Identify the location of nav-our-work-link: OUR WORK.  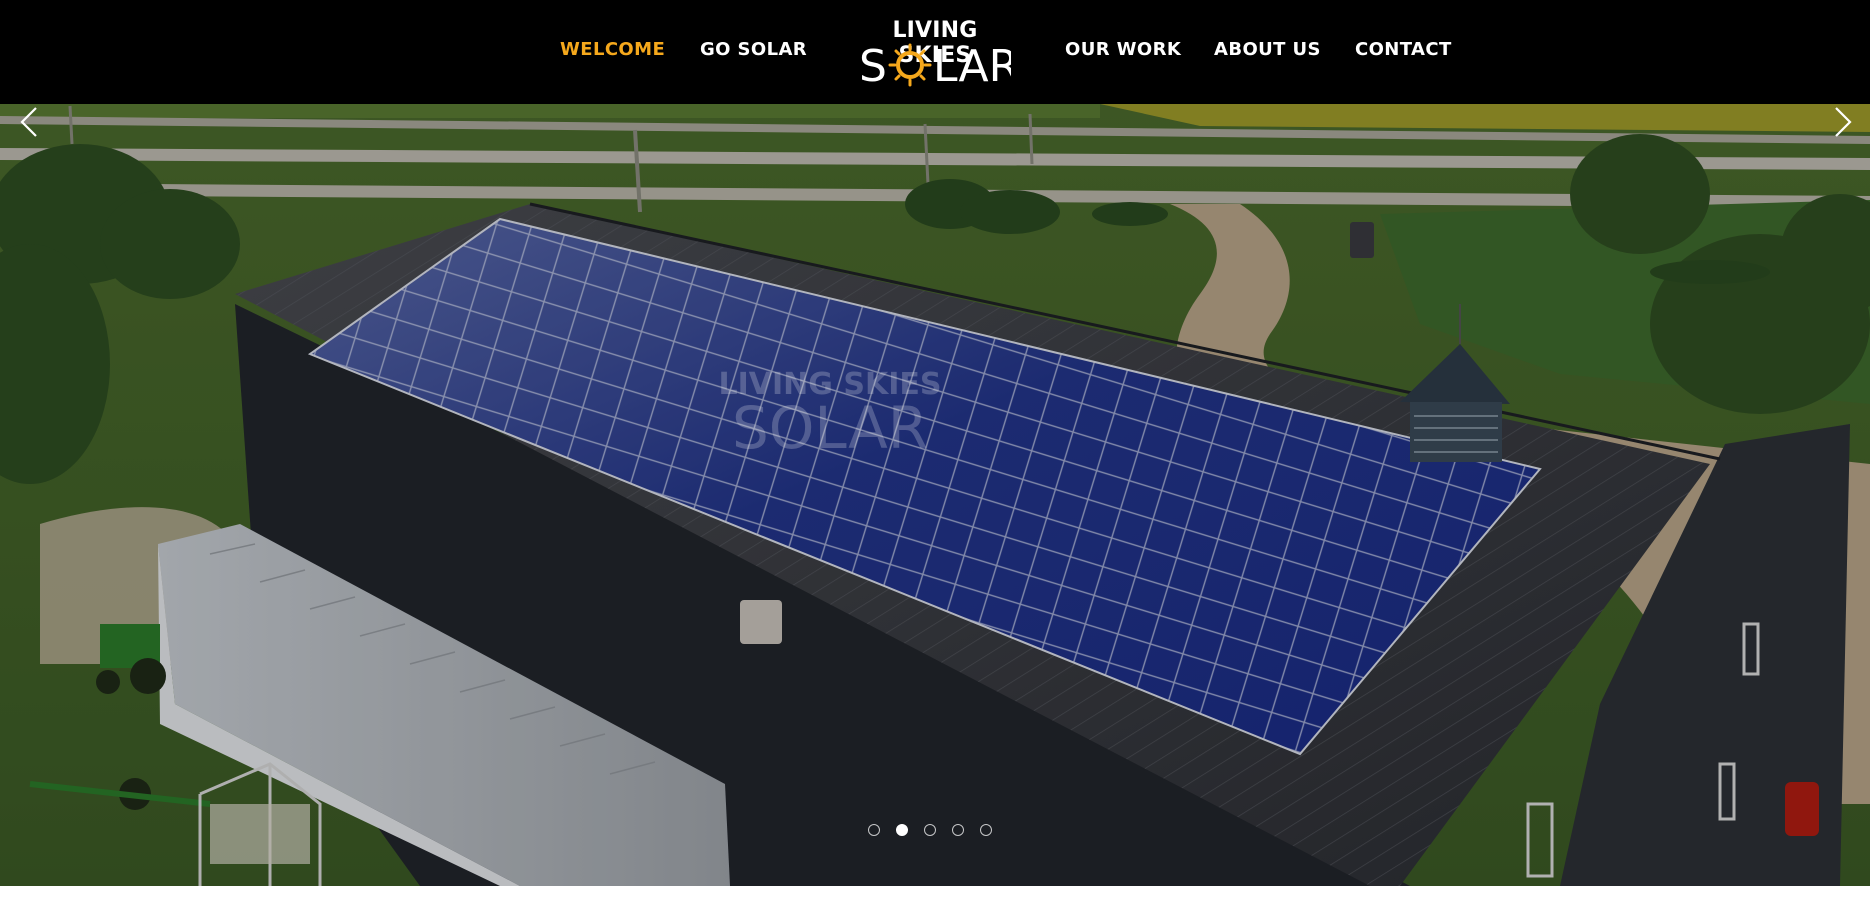
(1123, 49).